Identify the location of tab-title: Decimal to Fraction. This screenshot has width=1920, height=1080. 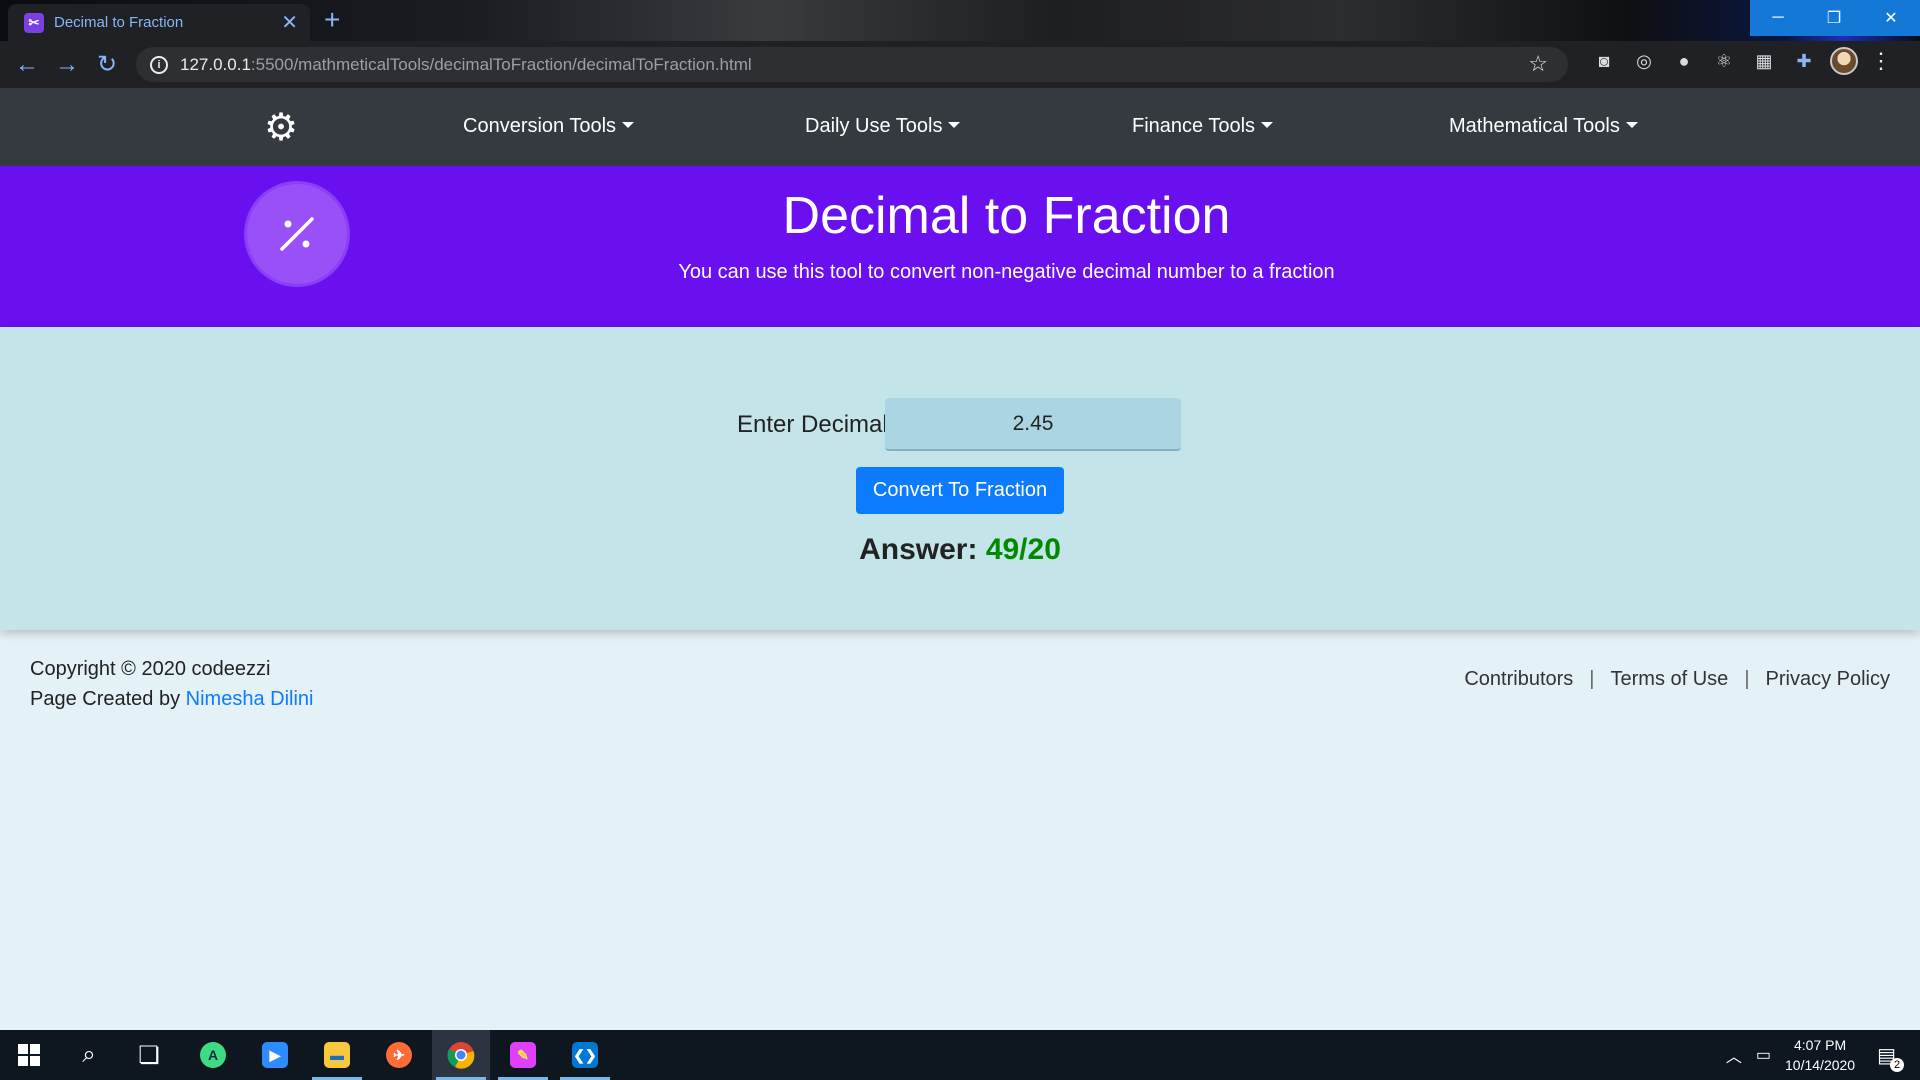
(119, 22).